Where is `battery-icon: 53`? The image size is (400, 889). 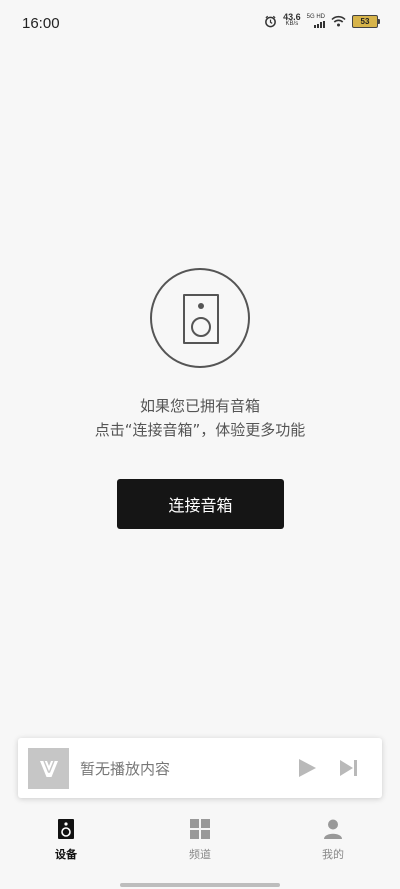 battery-icon: 53 is located at coordinates (366, 21).